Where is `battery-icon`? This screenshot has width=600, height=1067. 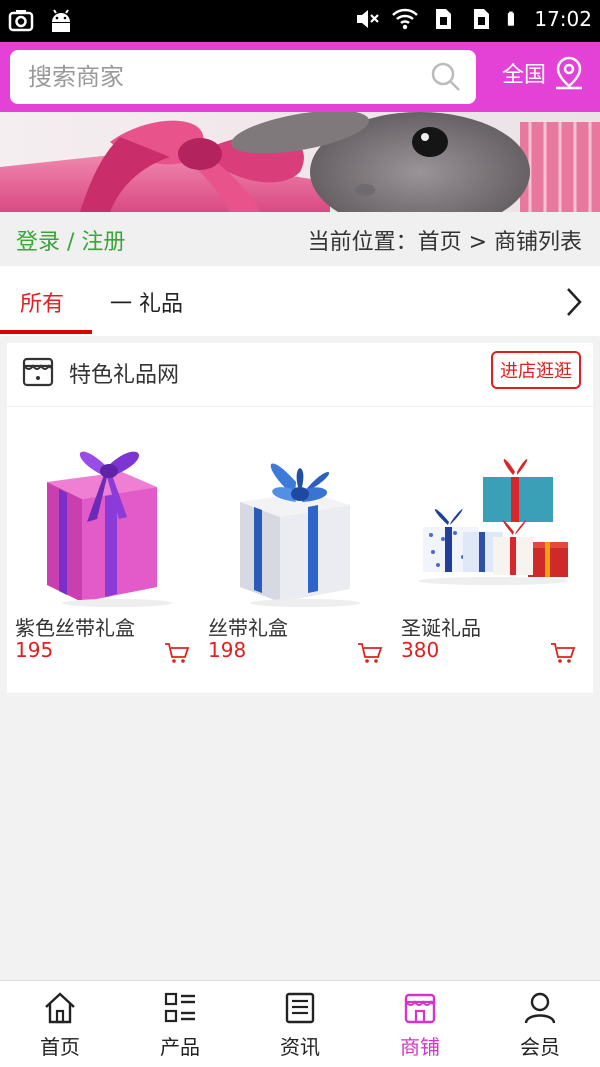 battery-icon is located at coordinates (511, 18).